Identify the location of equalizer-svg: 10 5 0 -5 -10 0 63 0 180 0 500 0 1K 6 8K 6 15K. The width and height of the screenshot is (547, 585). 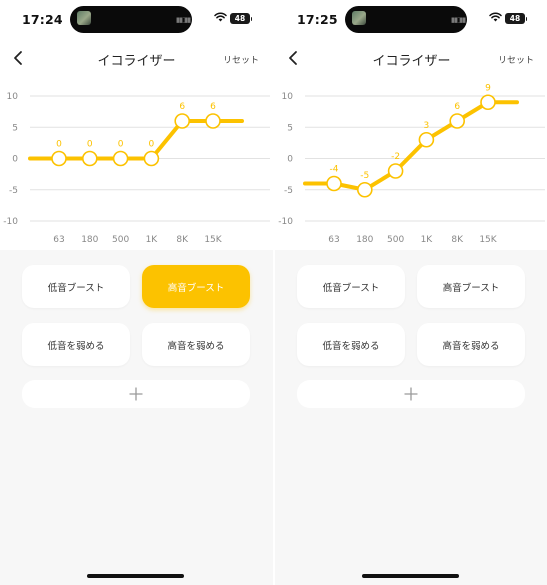
(136, 164).